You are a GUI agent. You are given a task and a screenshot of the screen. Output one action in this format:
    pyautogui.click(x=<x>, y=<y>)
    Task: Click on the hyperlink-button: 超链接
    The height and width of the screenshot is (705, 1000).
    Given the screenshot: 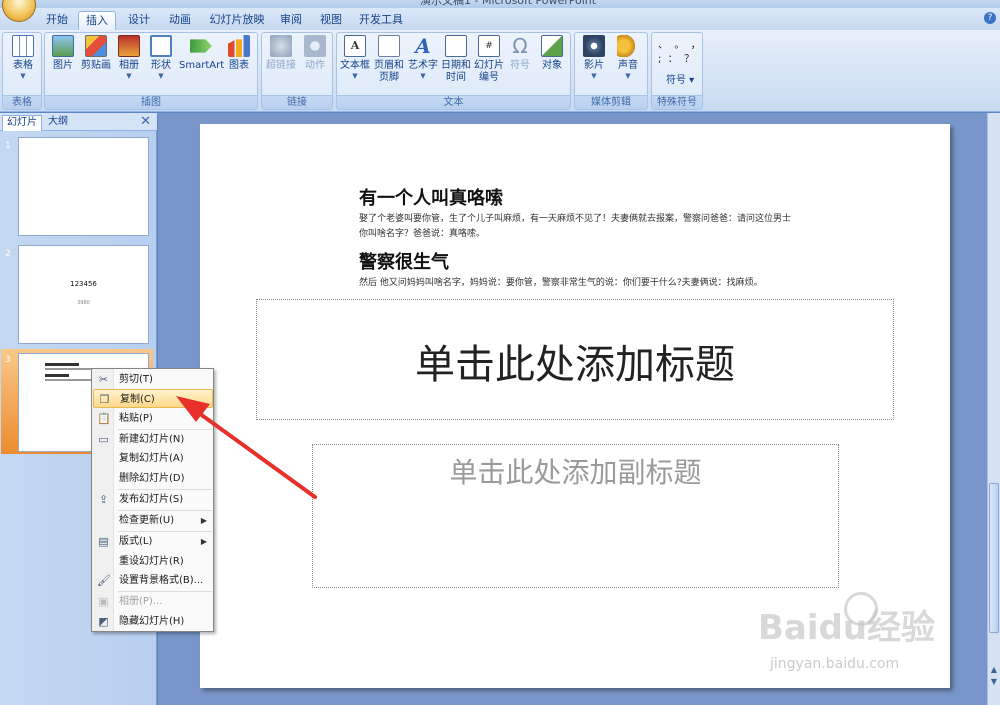 What is the action you would take?
    pyautogui.click(x=281, y=53)
    